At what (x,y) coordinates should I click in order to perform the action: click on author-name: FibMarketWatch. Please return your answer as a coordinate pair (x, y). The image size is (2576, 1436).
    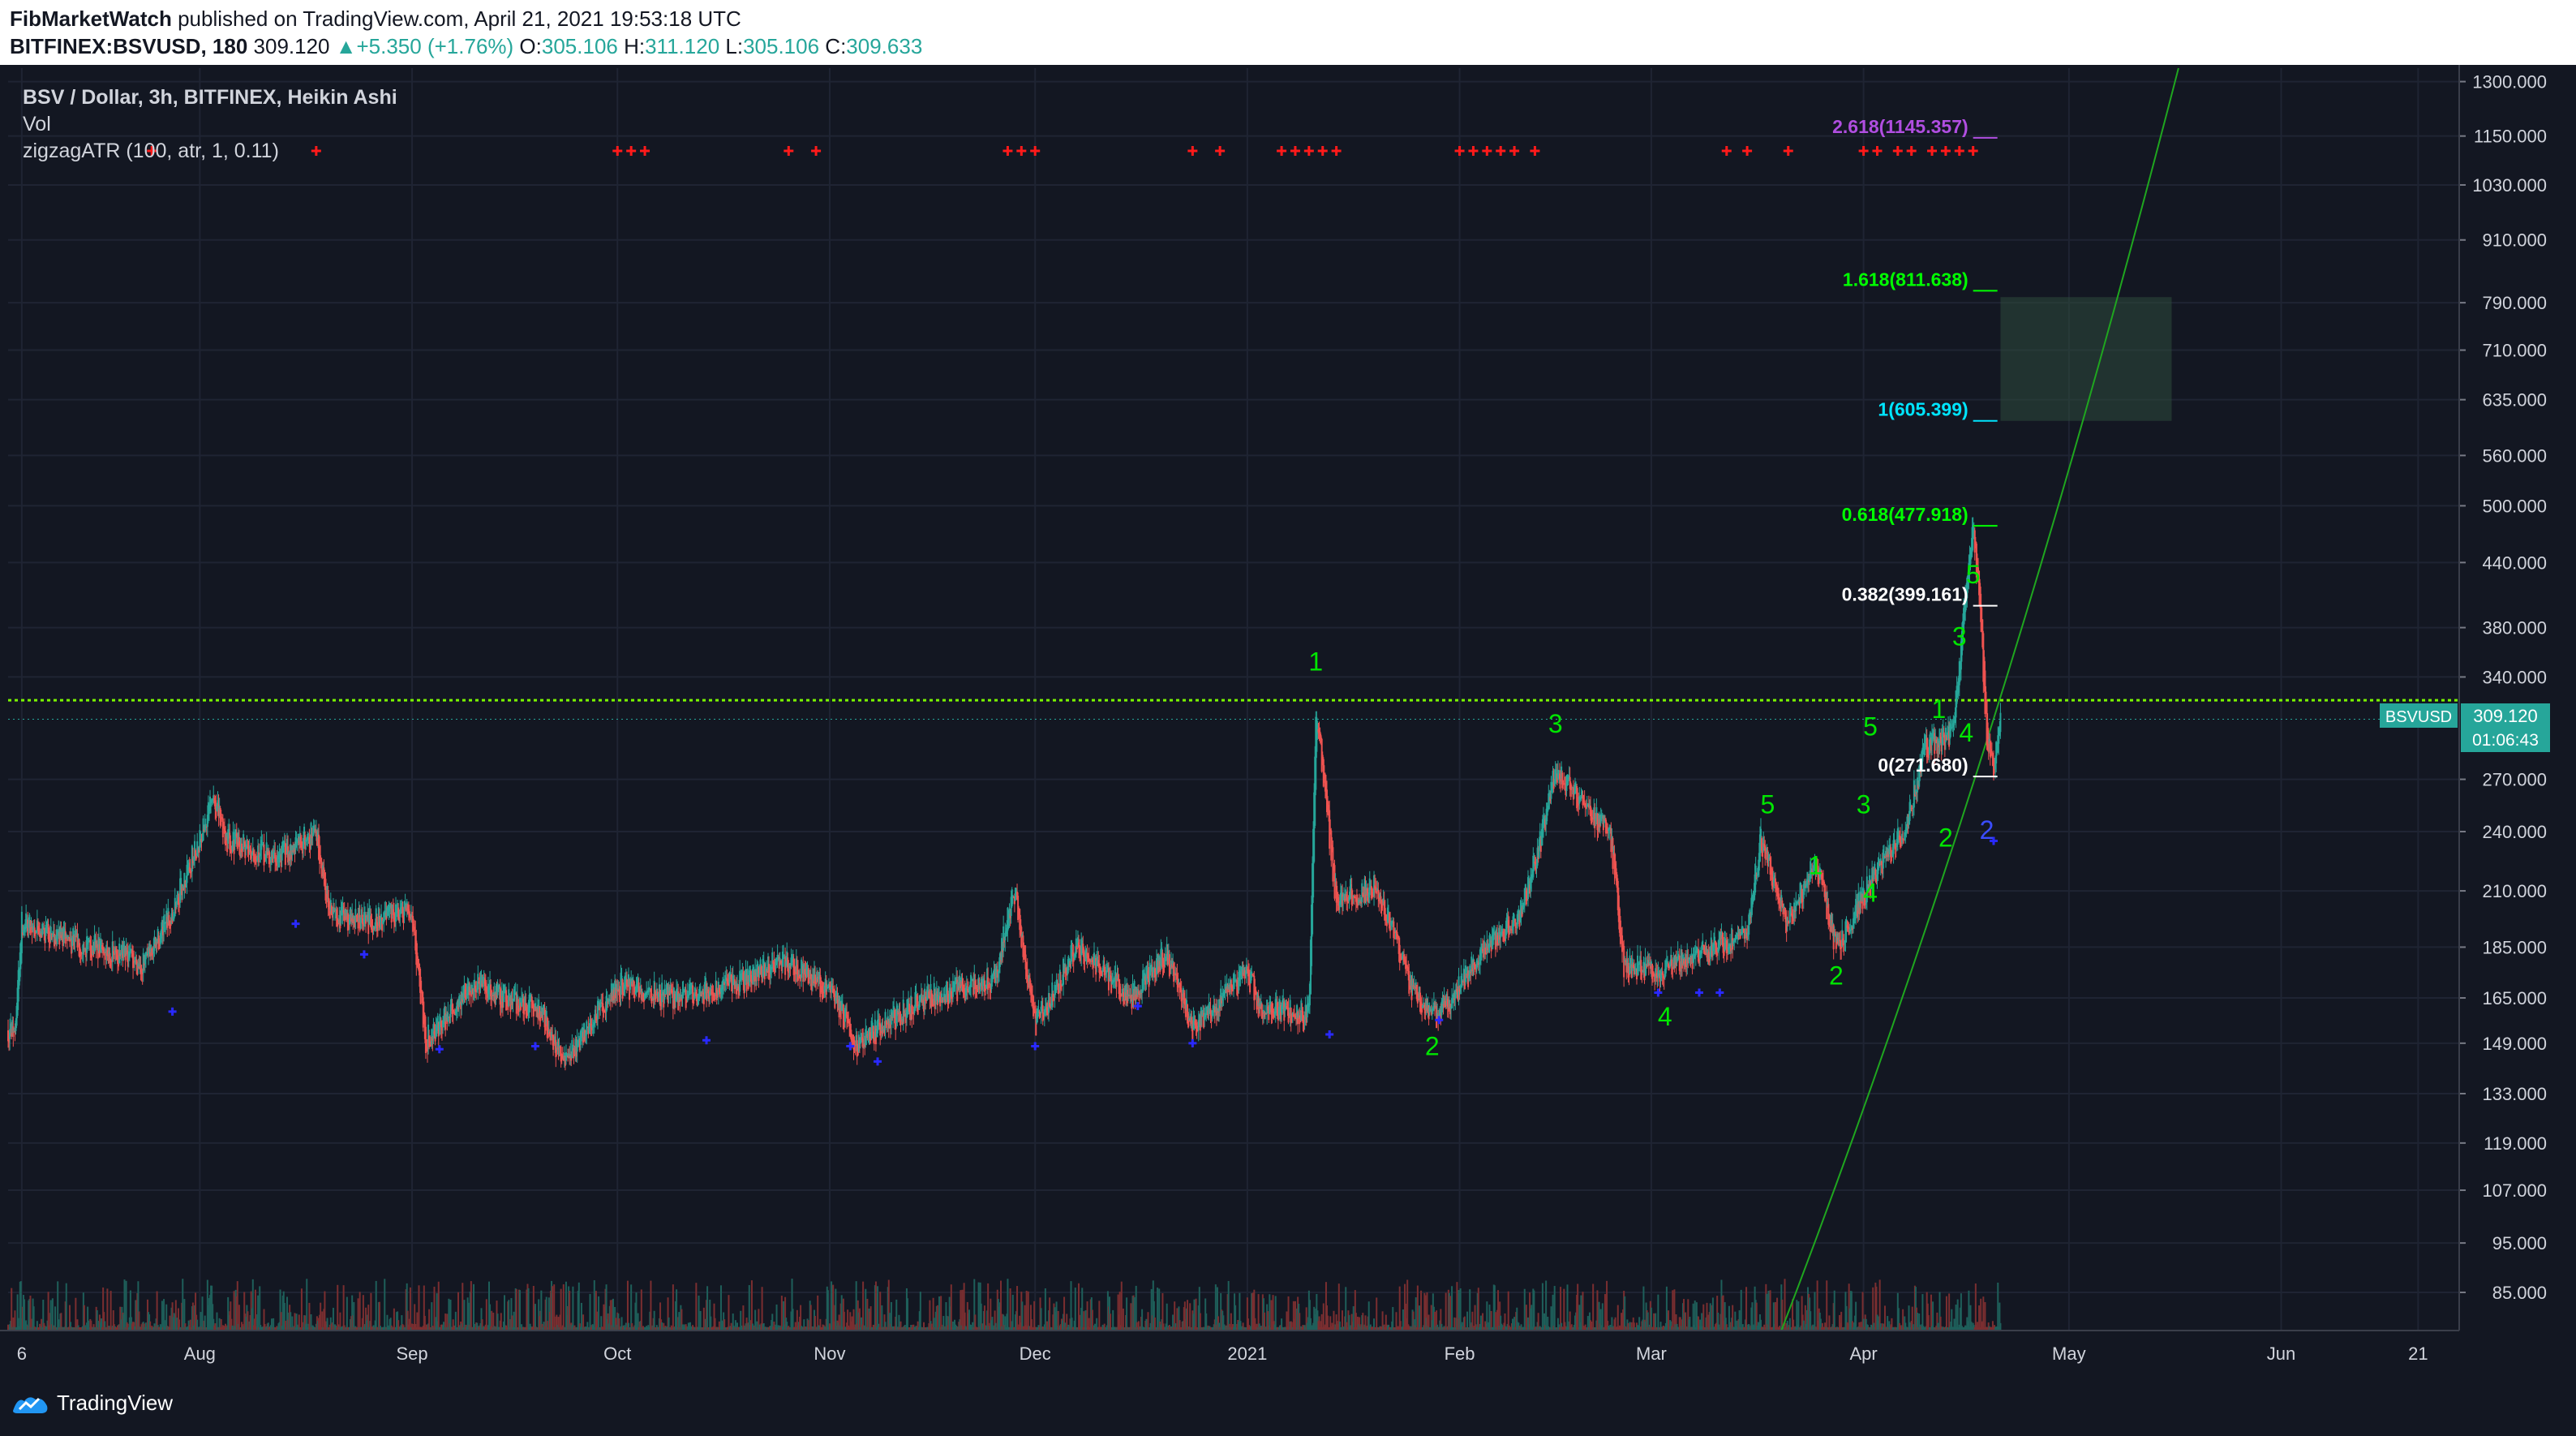
    Looking at the image, I should click on (91, 18).